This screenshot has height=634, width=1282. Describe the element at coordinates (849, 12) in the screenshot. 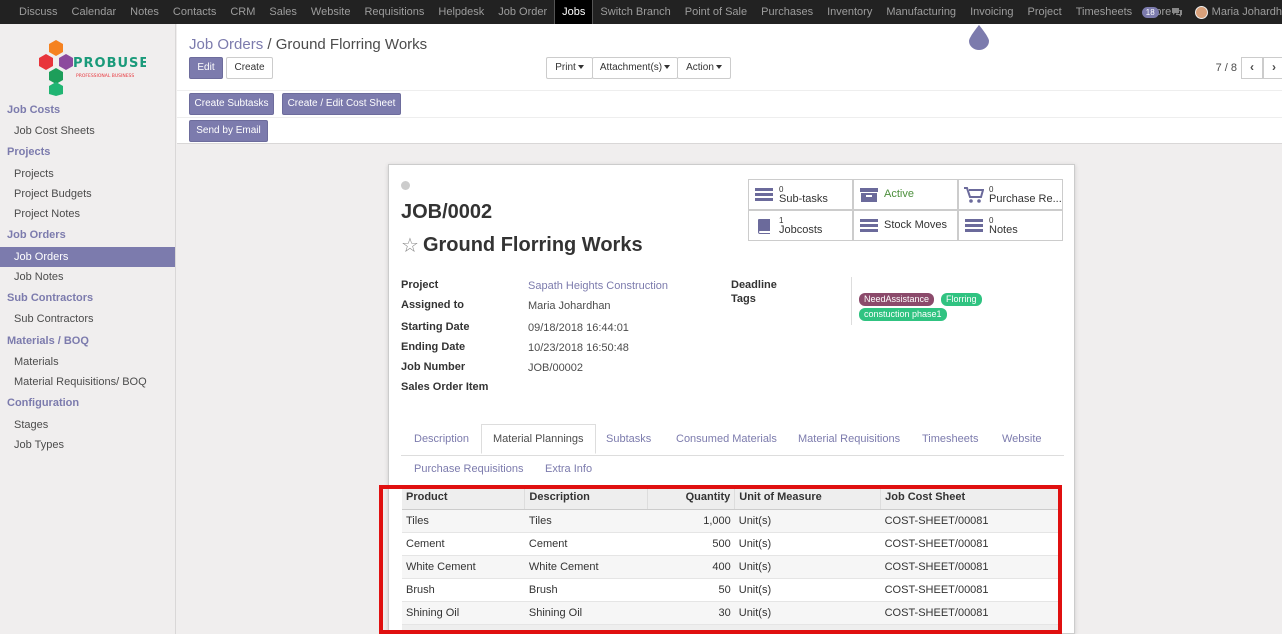

I see `topnav-item-inventory: Inventory` at that location.